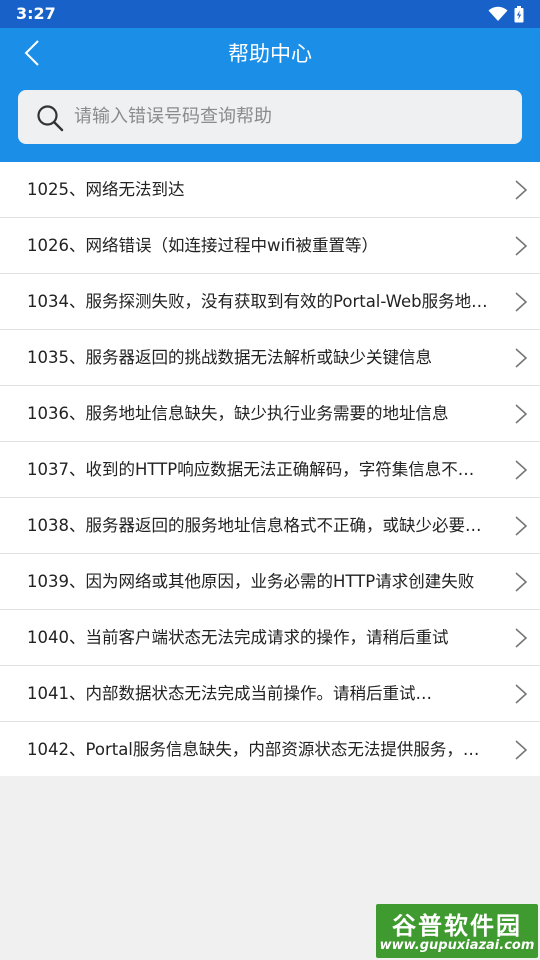 Image resolution: width=540 pixels, height=960 pixels. Describe the element at coordinates (251, 581) in the screenshot. I see `list-item-label: 1039、因为网络或其他原因，业务必需的HTTP请求创建失败` at that location.